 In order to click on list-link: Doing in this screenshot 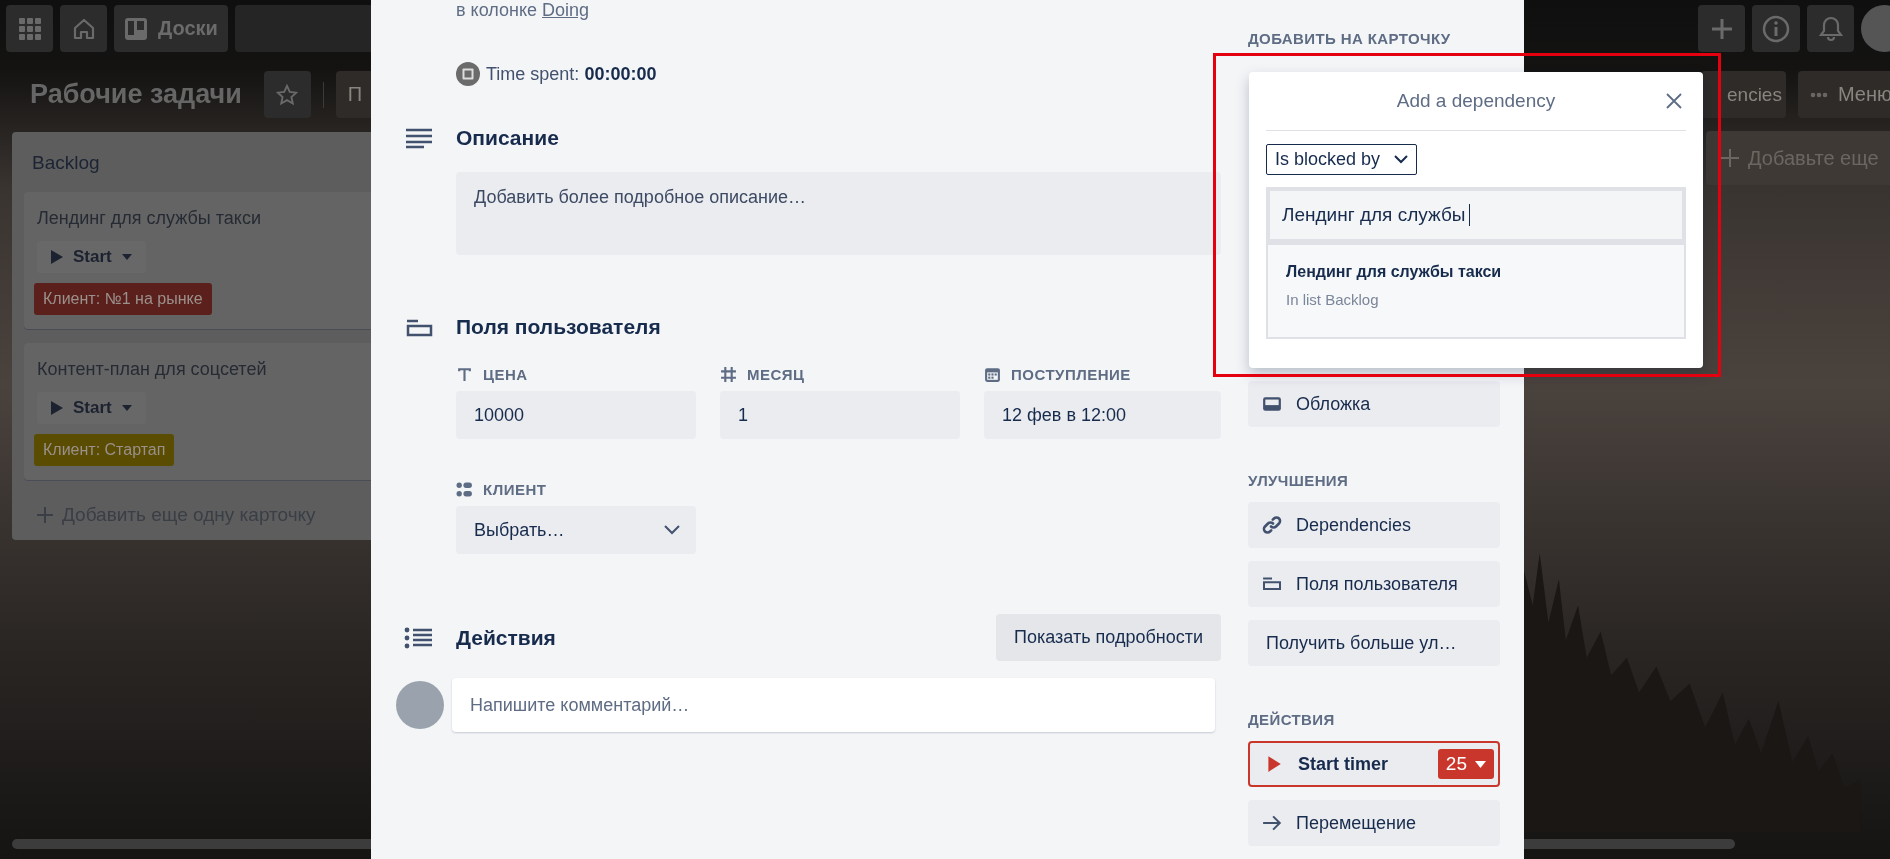, I will do `click(566, 10)`.